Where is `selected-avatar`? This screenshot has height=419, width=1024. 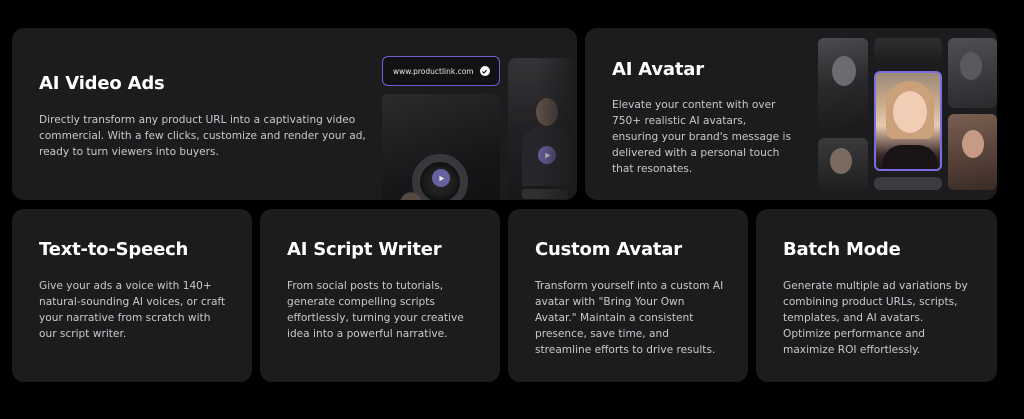 selected-avatar is located at coordinates (908, 121).